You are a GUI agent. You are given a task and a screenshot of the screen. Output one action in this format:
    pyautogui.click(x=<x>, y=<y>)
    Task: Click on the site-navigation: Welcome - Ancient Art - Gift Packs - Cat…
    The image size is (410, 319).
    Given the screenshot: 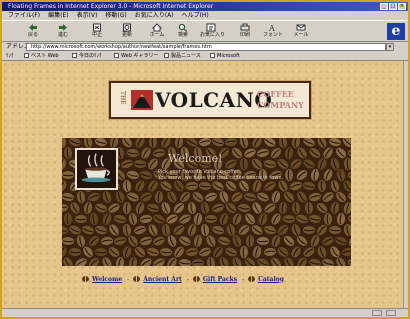 What is the action you would take?
    pyautogui.click(x=185, y=279)
    